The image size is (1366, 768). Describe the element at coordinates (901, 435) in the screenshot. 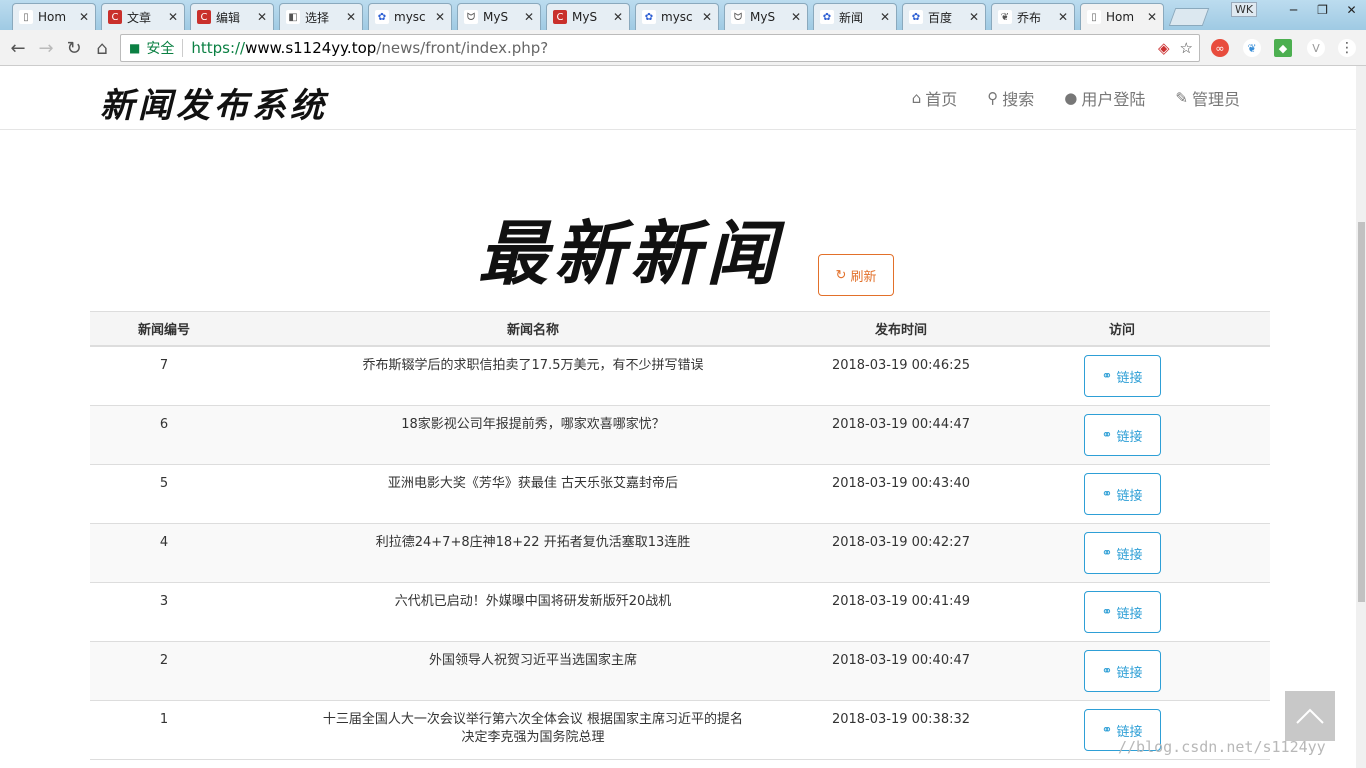

I see `cell-time: 2018-03-19 00:44:47` at that location.